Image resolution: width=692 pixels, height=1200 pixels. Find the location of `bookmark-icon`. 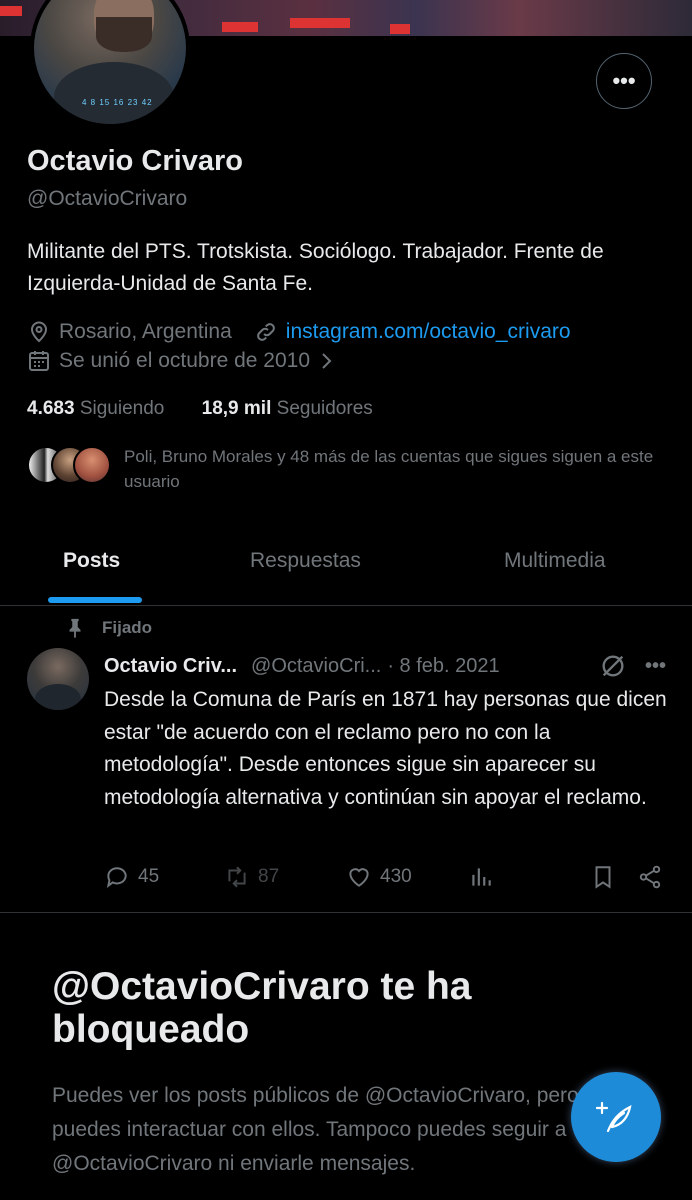

bookmark-icon is located at coordinates (603, 877).